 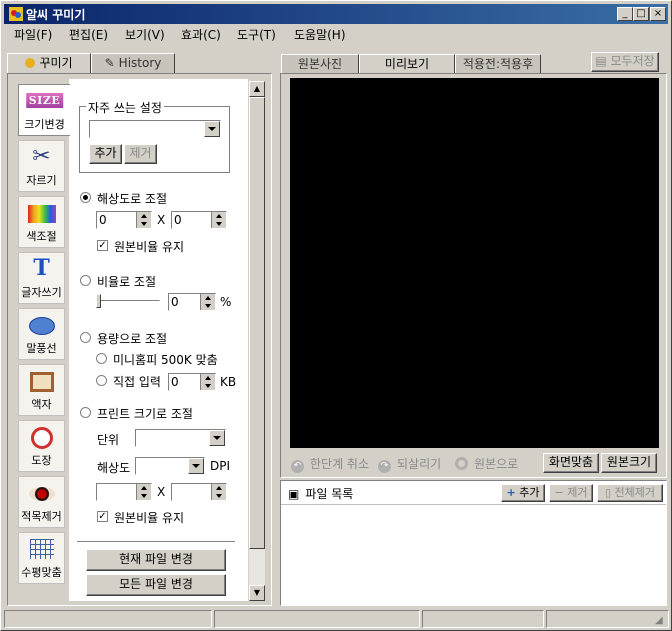 What do you see at coordinates (257, 593) in the screenshot?
I see `scroll-down-arrow-icon: ▼` at bounding box center [257, 593].